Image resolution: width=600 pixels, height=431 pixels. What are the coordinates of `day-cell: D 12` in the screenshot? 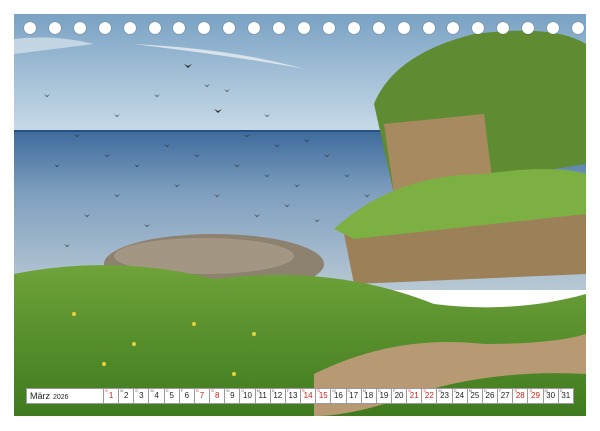 It's located at (278, 396).